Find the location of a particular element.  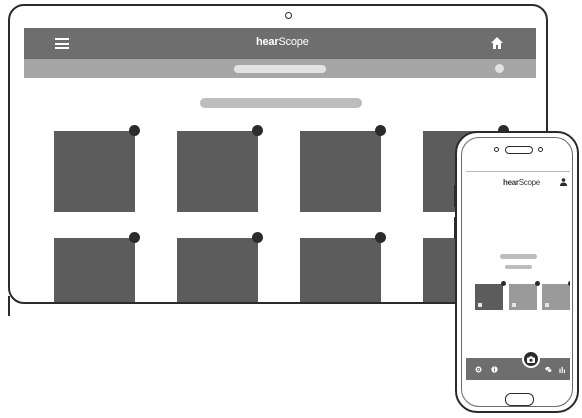

laptop-hinge is located at coordinates (9, 306).